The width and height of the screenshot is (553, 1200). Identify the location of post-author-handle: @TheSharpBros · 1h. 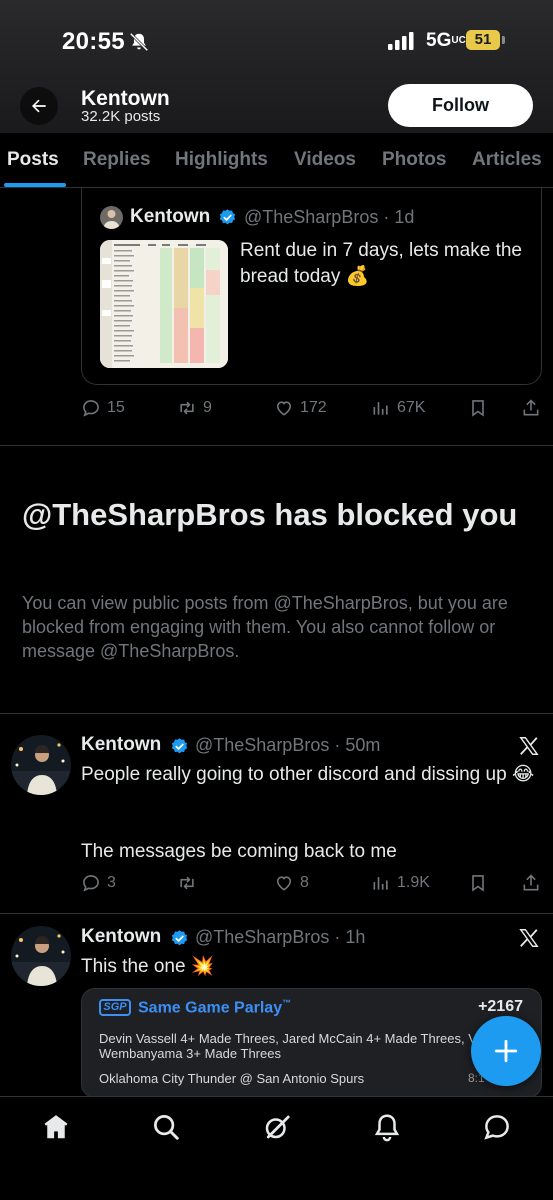
(280, 937).